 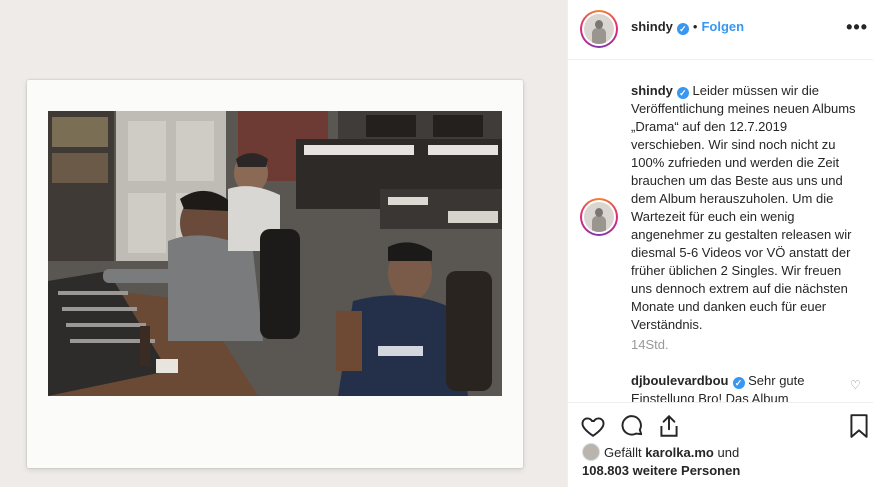 I want to click on follow-button: Folgen, so click(x=722, y=26).